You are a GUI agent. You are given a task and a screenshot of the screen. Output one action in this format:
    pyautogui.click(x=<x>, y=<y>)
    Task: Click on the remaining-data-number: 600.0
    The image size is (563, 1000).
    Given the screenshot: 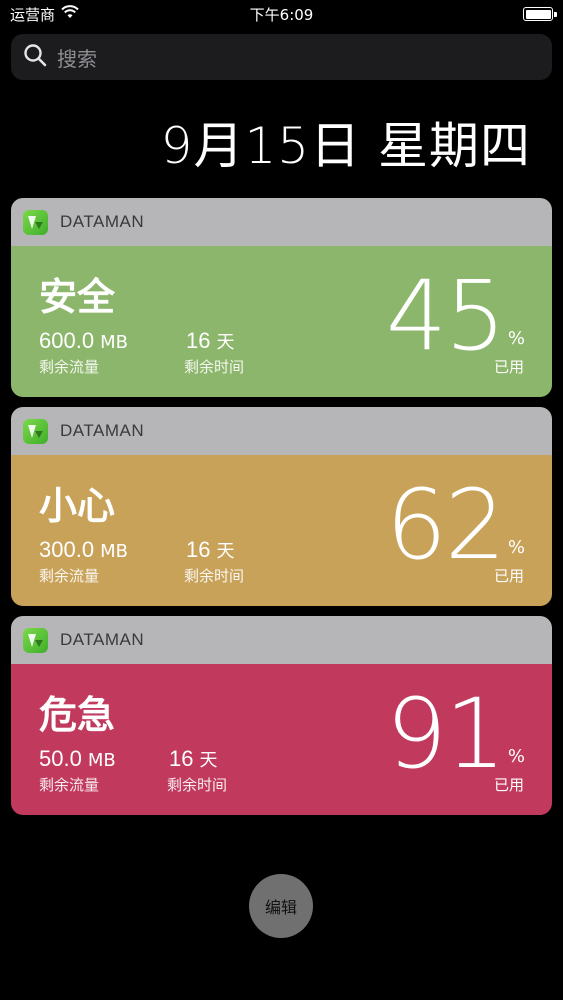 What is the action you would take?
    pyautogui.click(x=67, y=340)
    